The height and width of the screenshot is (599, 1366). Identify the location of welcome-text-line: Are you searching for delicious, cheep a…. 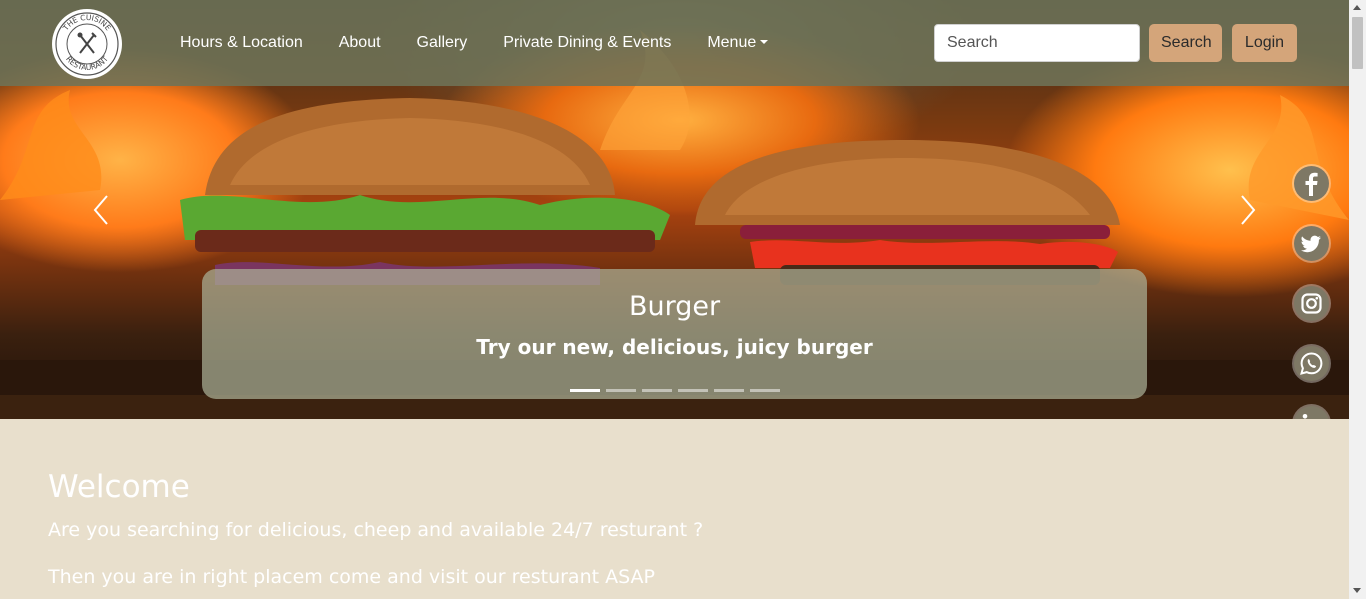
(376, 530).